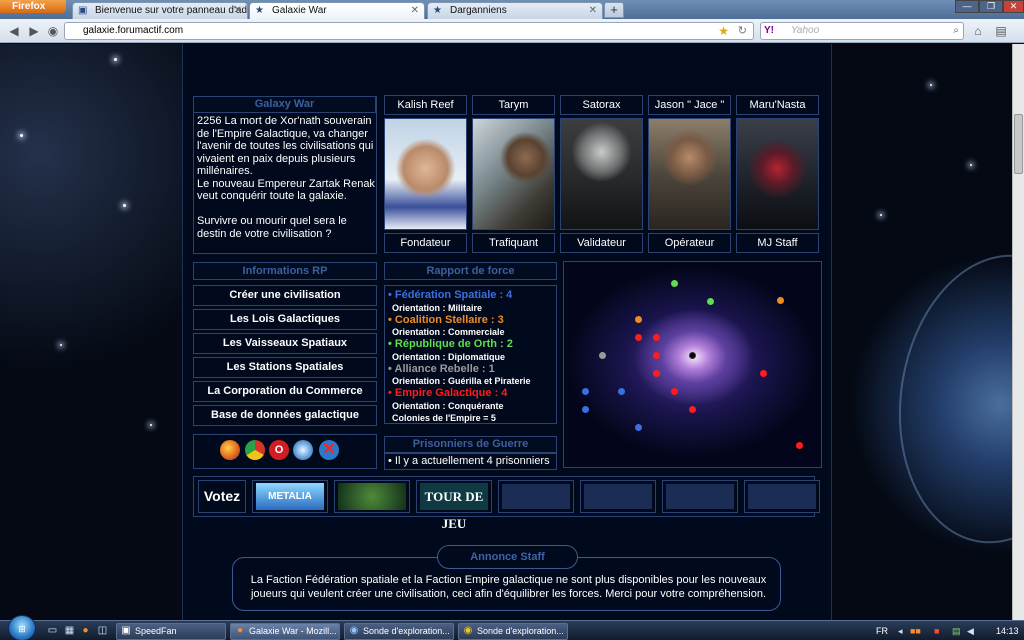  I want to click on tab-darganniens: ★ Darganniens ✕, so click(515, 10).